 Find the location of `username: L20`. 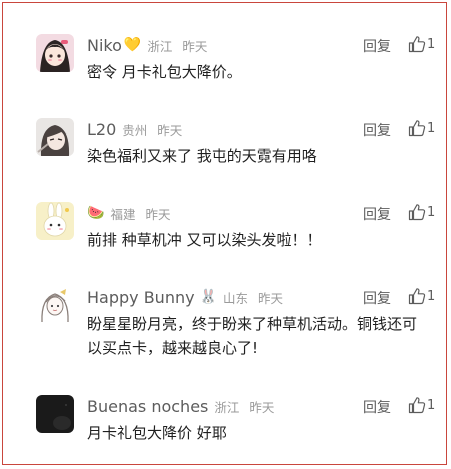

username: L20 is located at coordinates (101, 129).